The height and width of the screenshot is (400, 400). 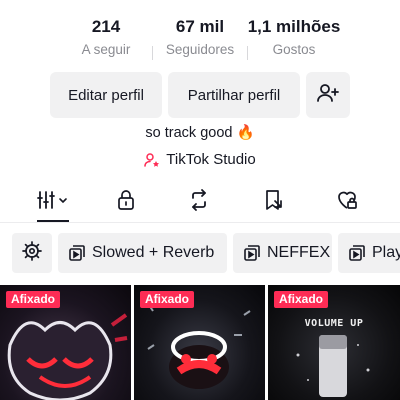 I want to click on playlist-chip-slowed-reverb: Slowed + Reverb, so click(x=142, y=253).